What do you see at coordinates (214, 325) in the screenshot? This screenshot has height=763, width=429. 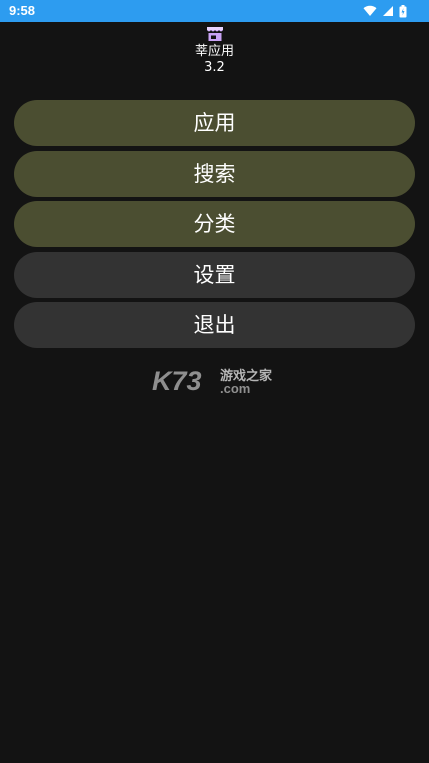 I see `exit-button: 退出` at bounding box center [214, 325].